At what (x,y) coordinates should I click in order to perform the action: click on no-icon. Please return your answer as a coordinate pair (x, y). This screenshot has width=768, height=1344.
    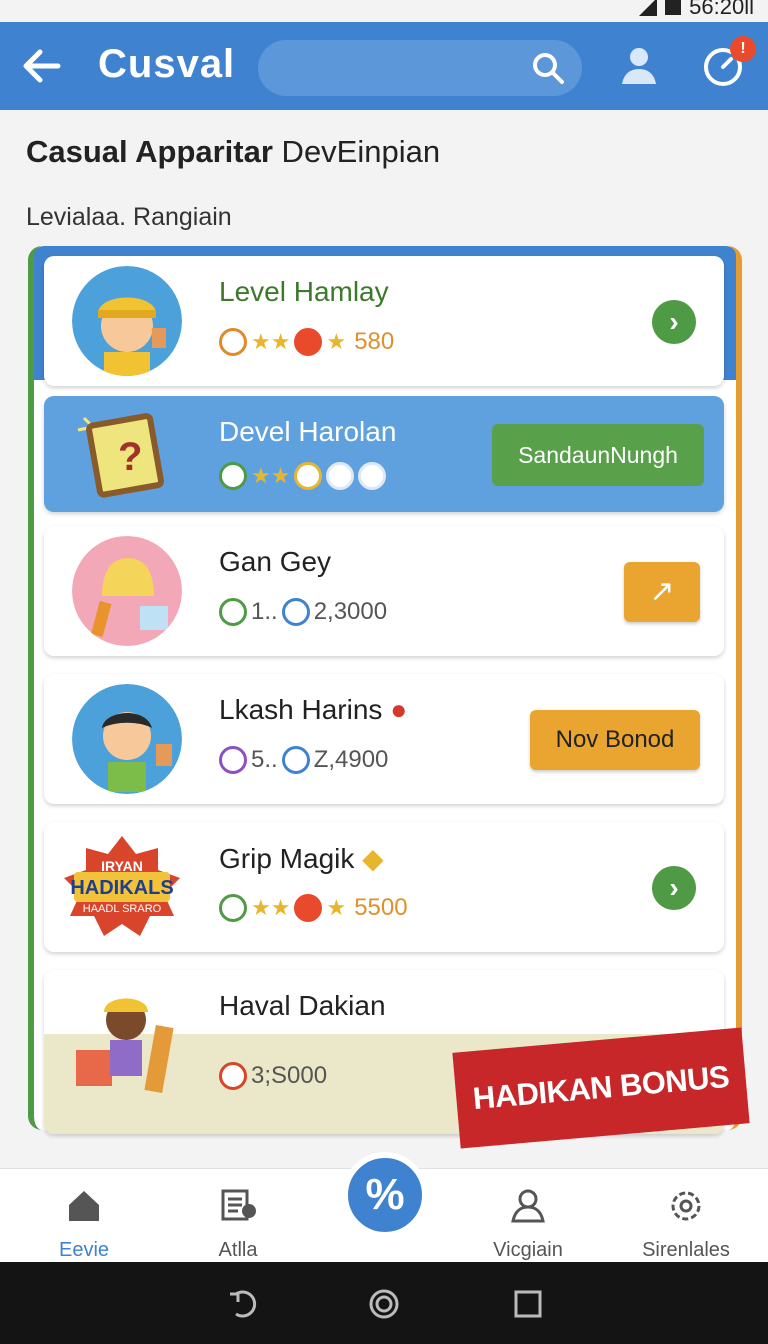
    Looking at the image, I should click on (233, 1076).